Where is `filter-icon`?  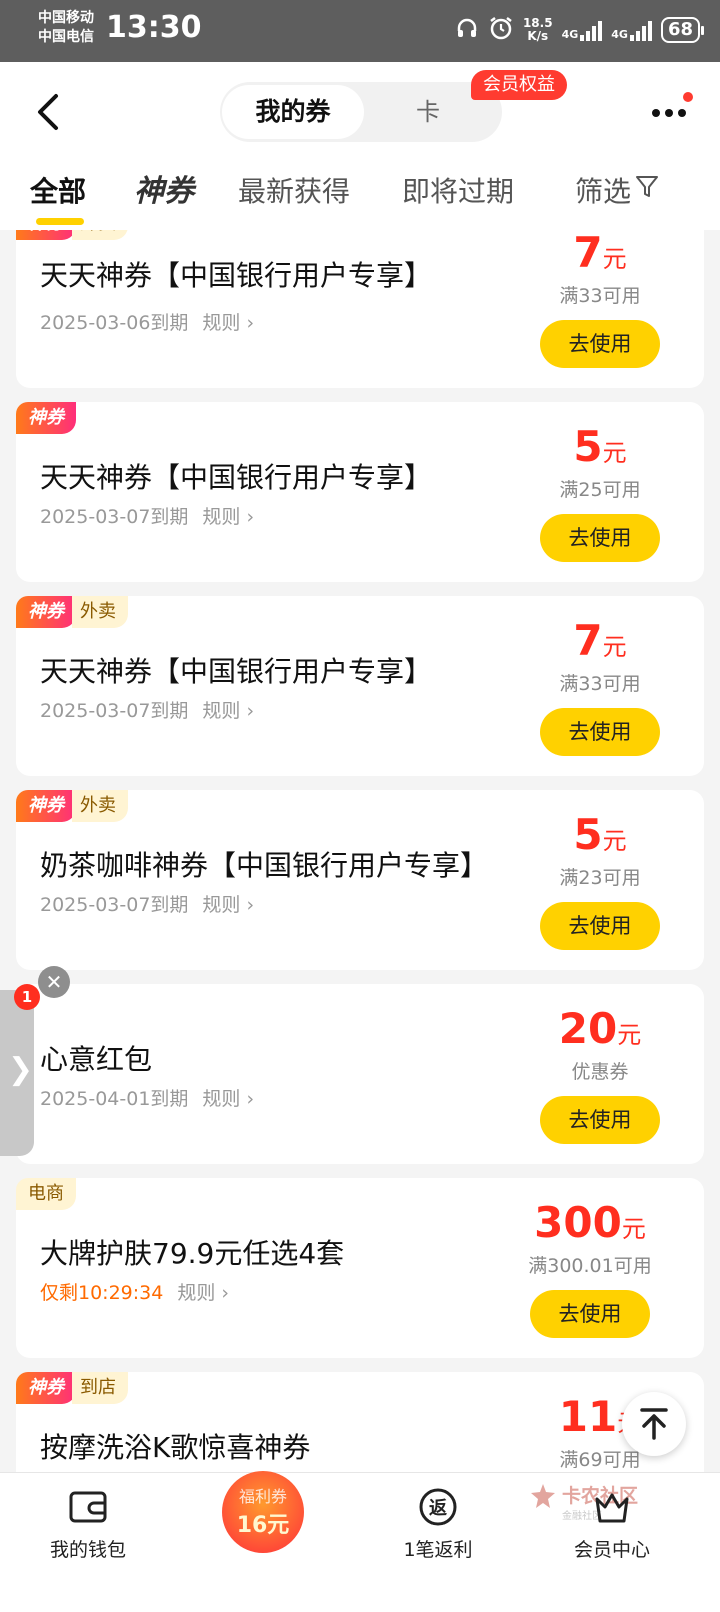 filter-icon is located at coordinates (647, 191).